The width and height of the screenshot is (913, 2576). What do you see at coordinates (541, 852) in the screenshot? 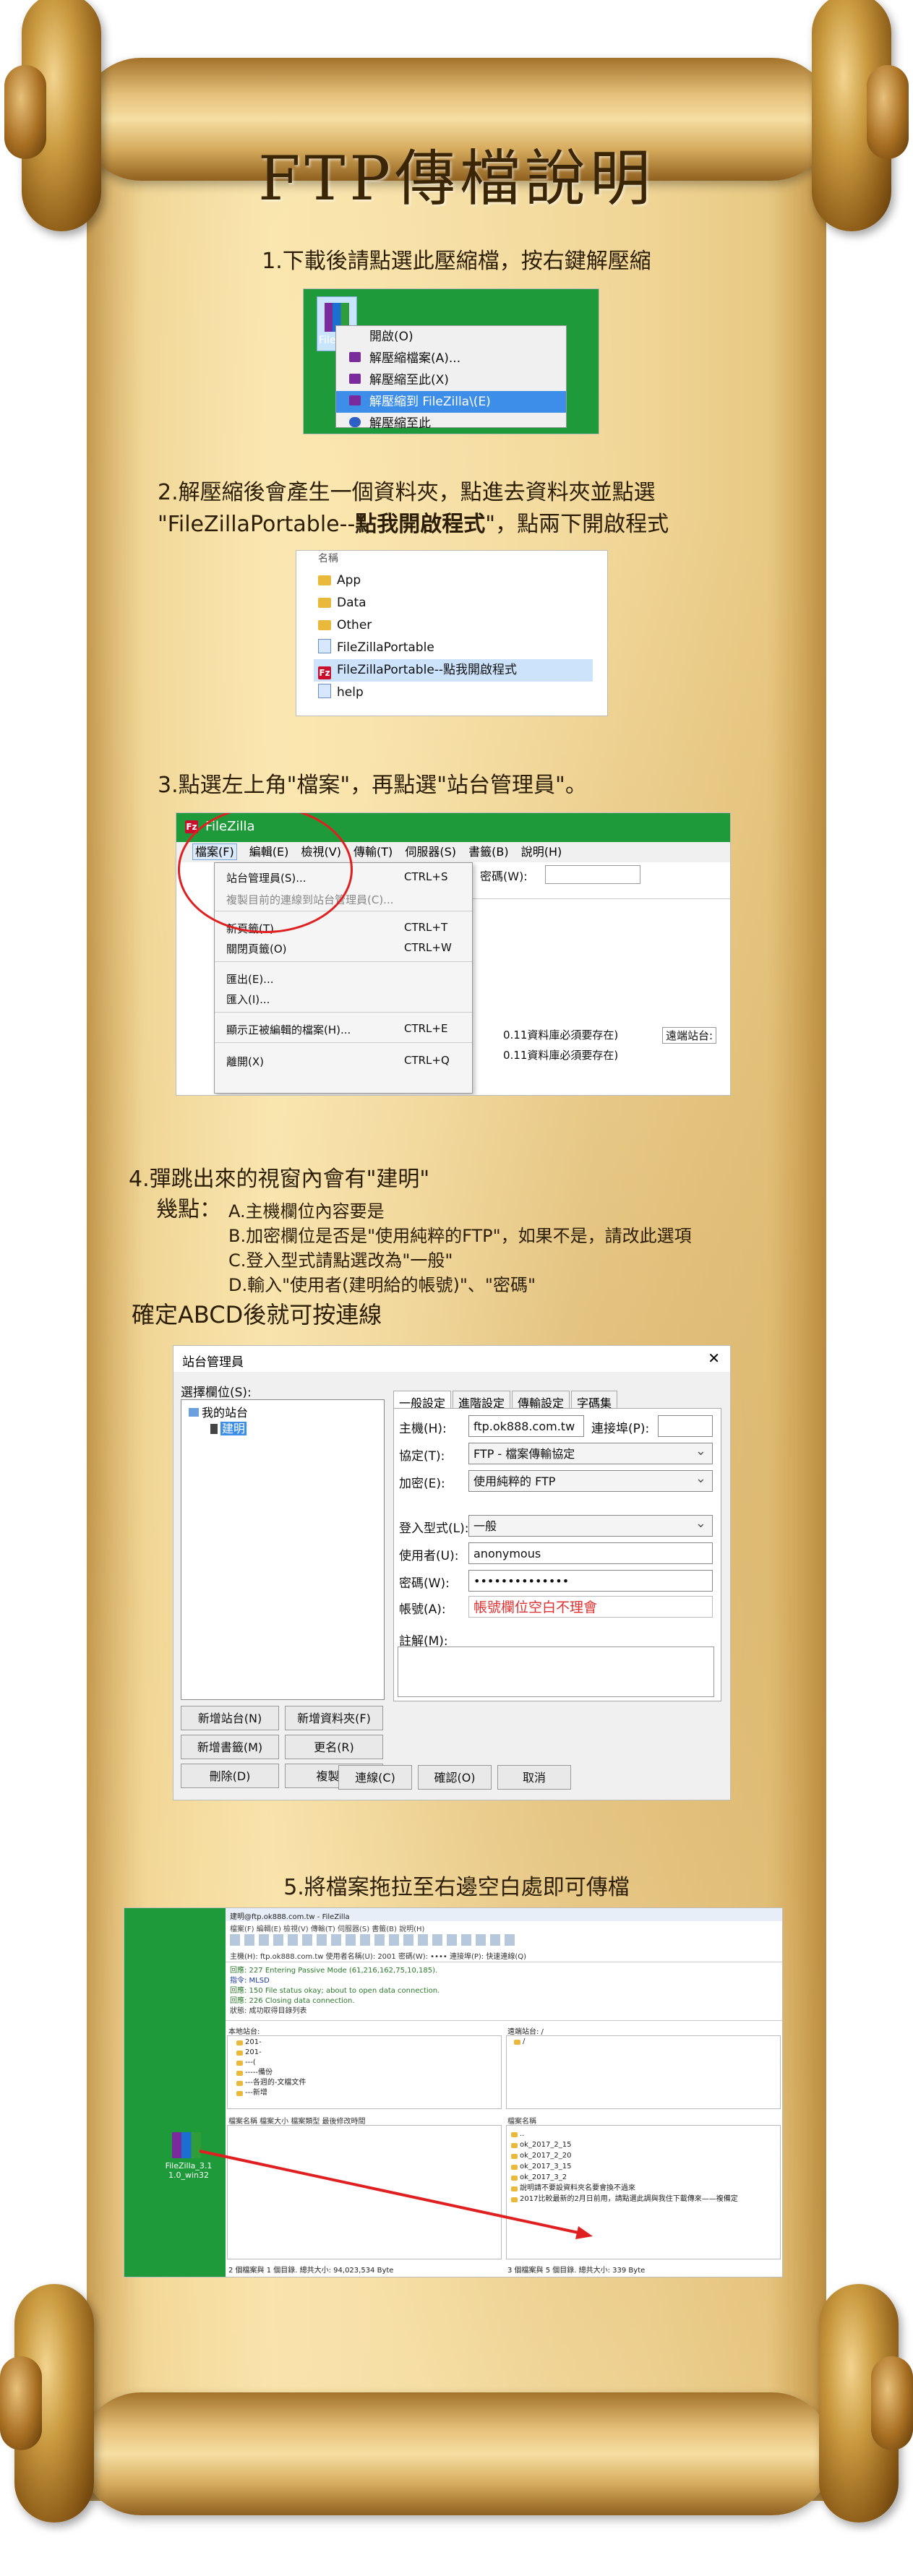
I see `menu-help: 說明(H)` at bounding box center [541, 852].